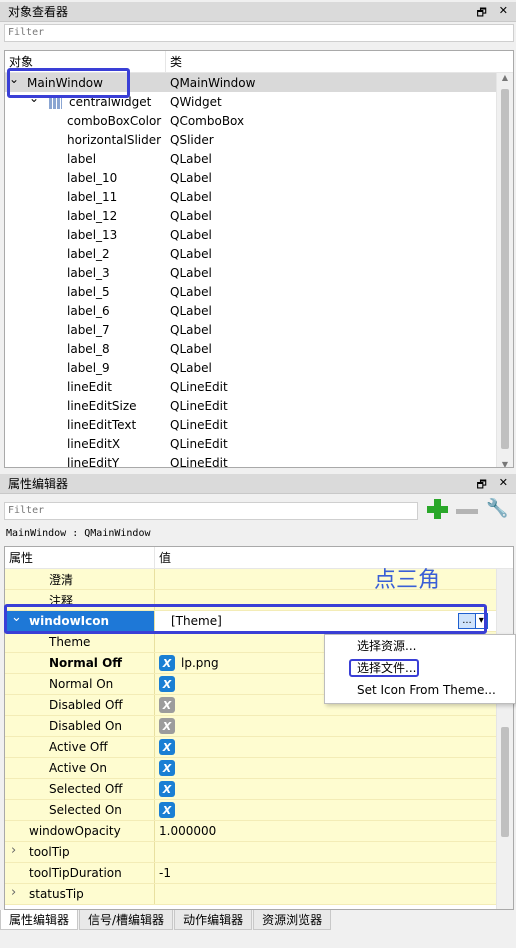 The width and height of the screenshot is (516, 948). I want to click on tree-row: lineEditSize QLineEdit, so click(259, 405).